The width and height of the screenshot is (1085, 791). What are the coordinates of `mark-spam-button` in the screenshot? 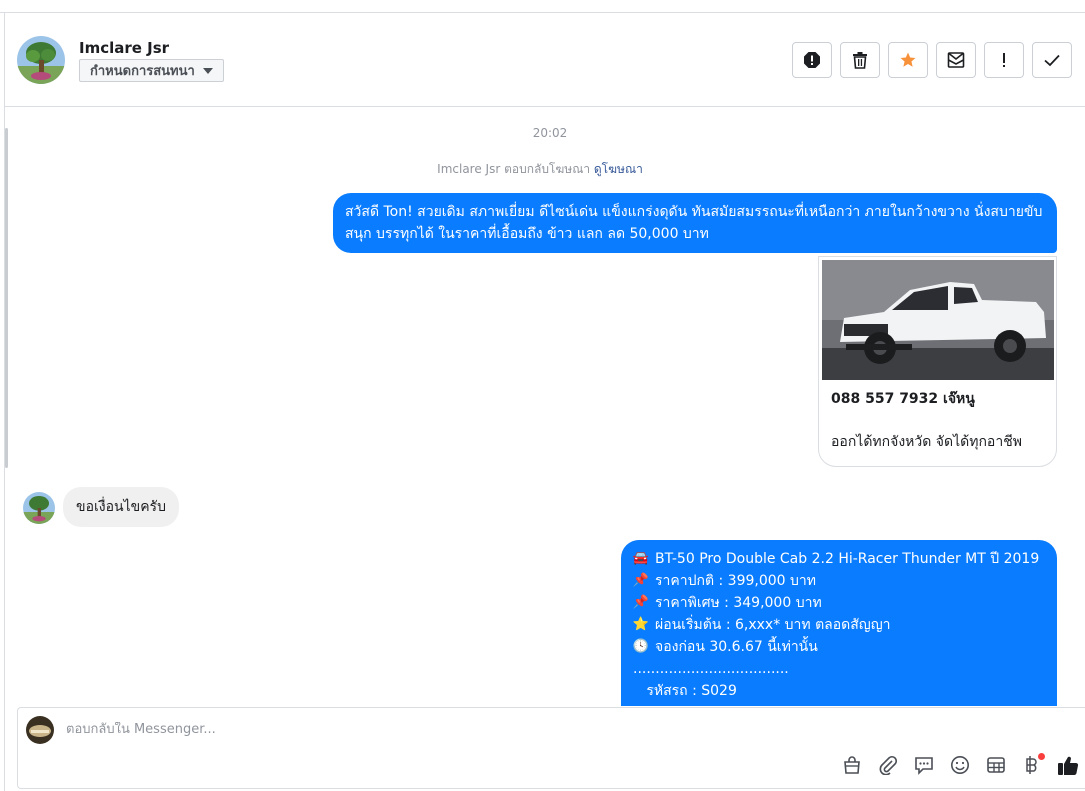 It's located at (812, 60).